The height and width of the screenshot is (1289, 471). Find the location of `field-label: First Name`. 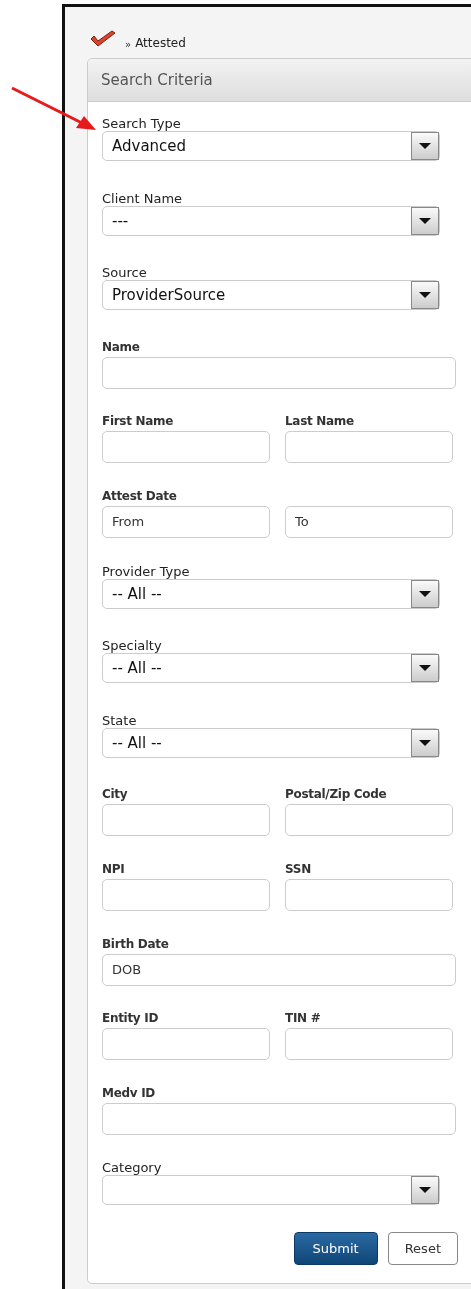

field-label: First Name is located at coordinates (138, 422).